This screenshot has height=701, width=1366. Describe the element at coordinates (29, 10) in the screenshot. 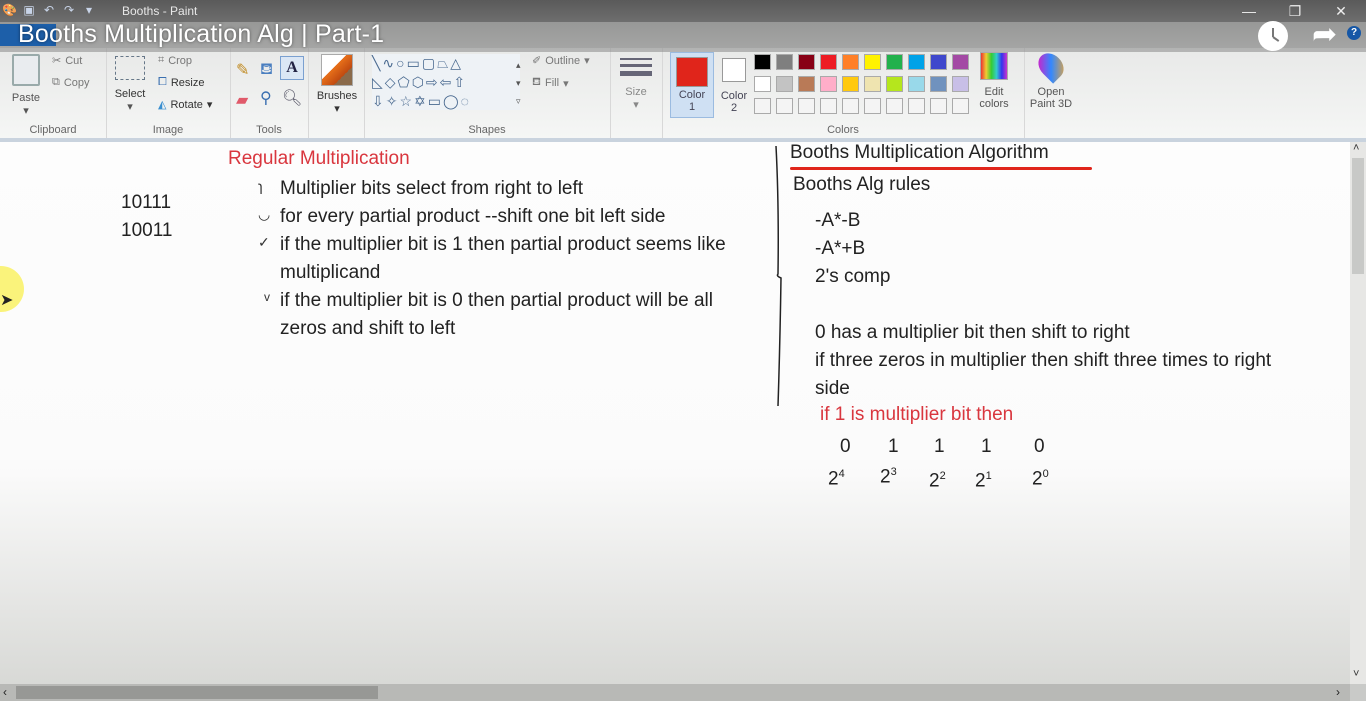

I see `save-icon: ▣` at that location.